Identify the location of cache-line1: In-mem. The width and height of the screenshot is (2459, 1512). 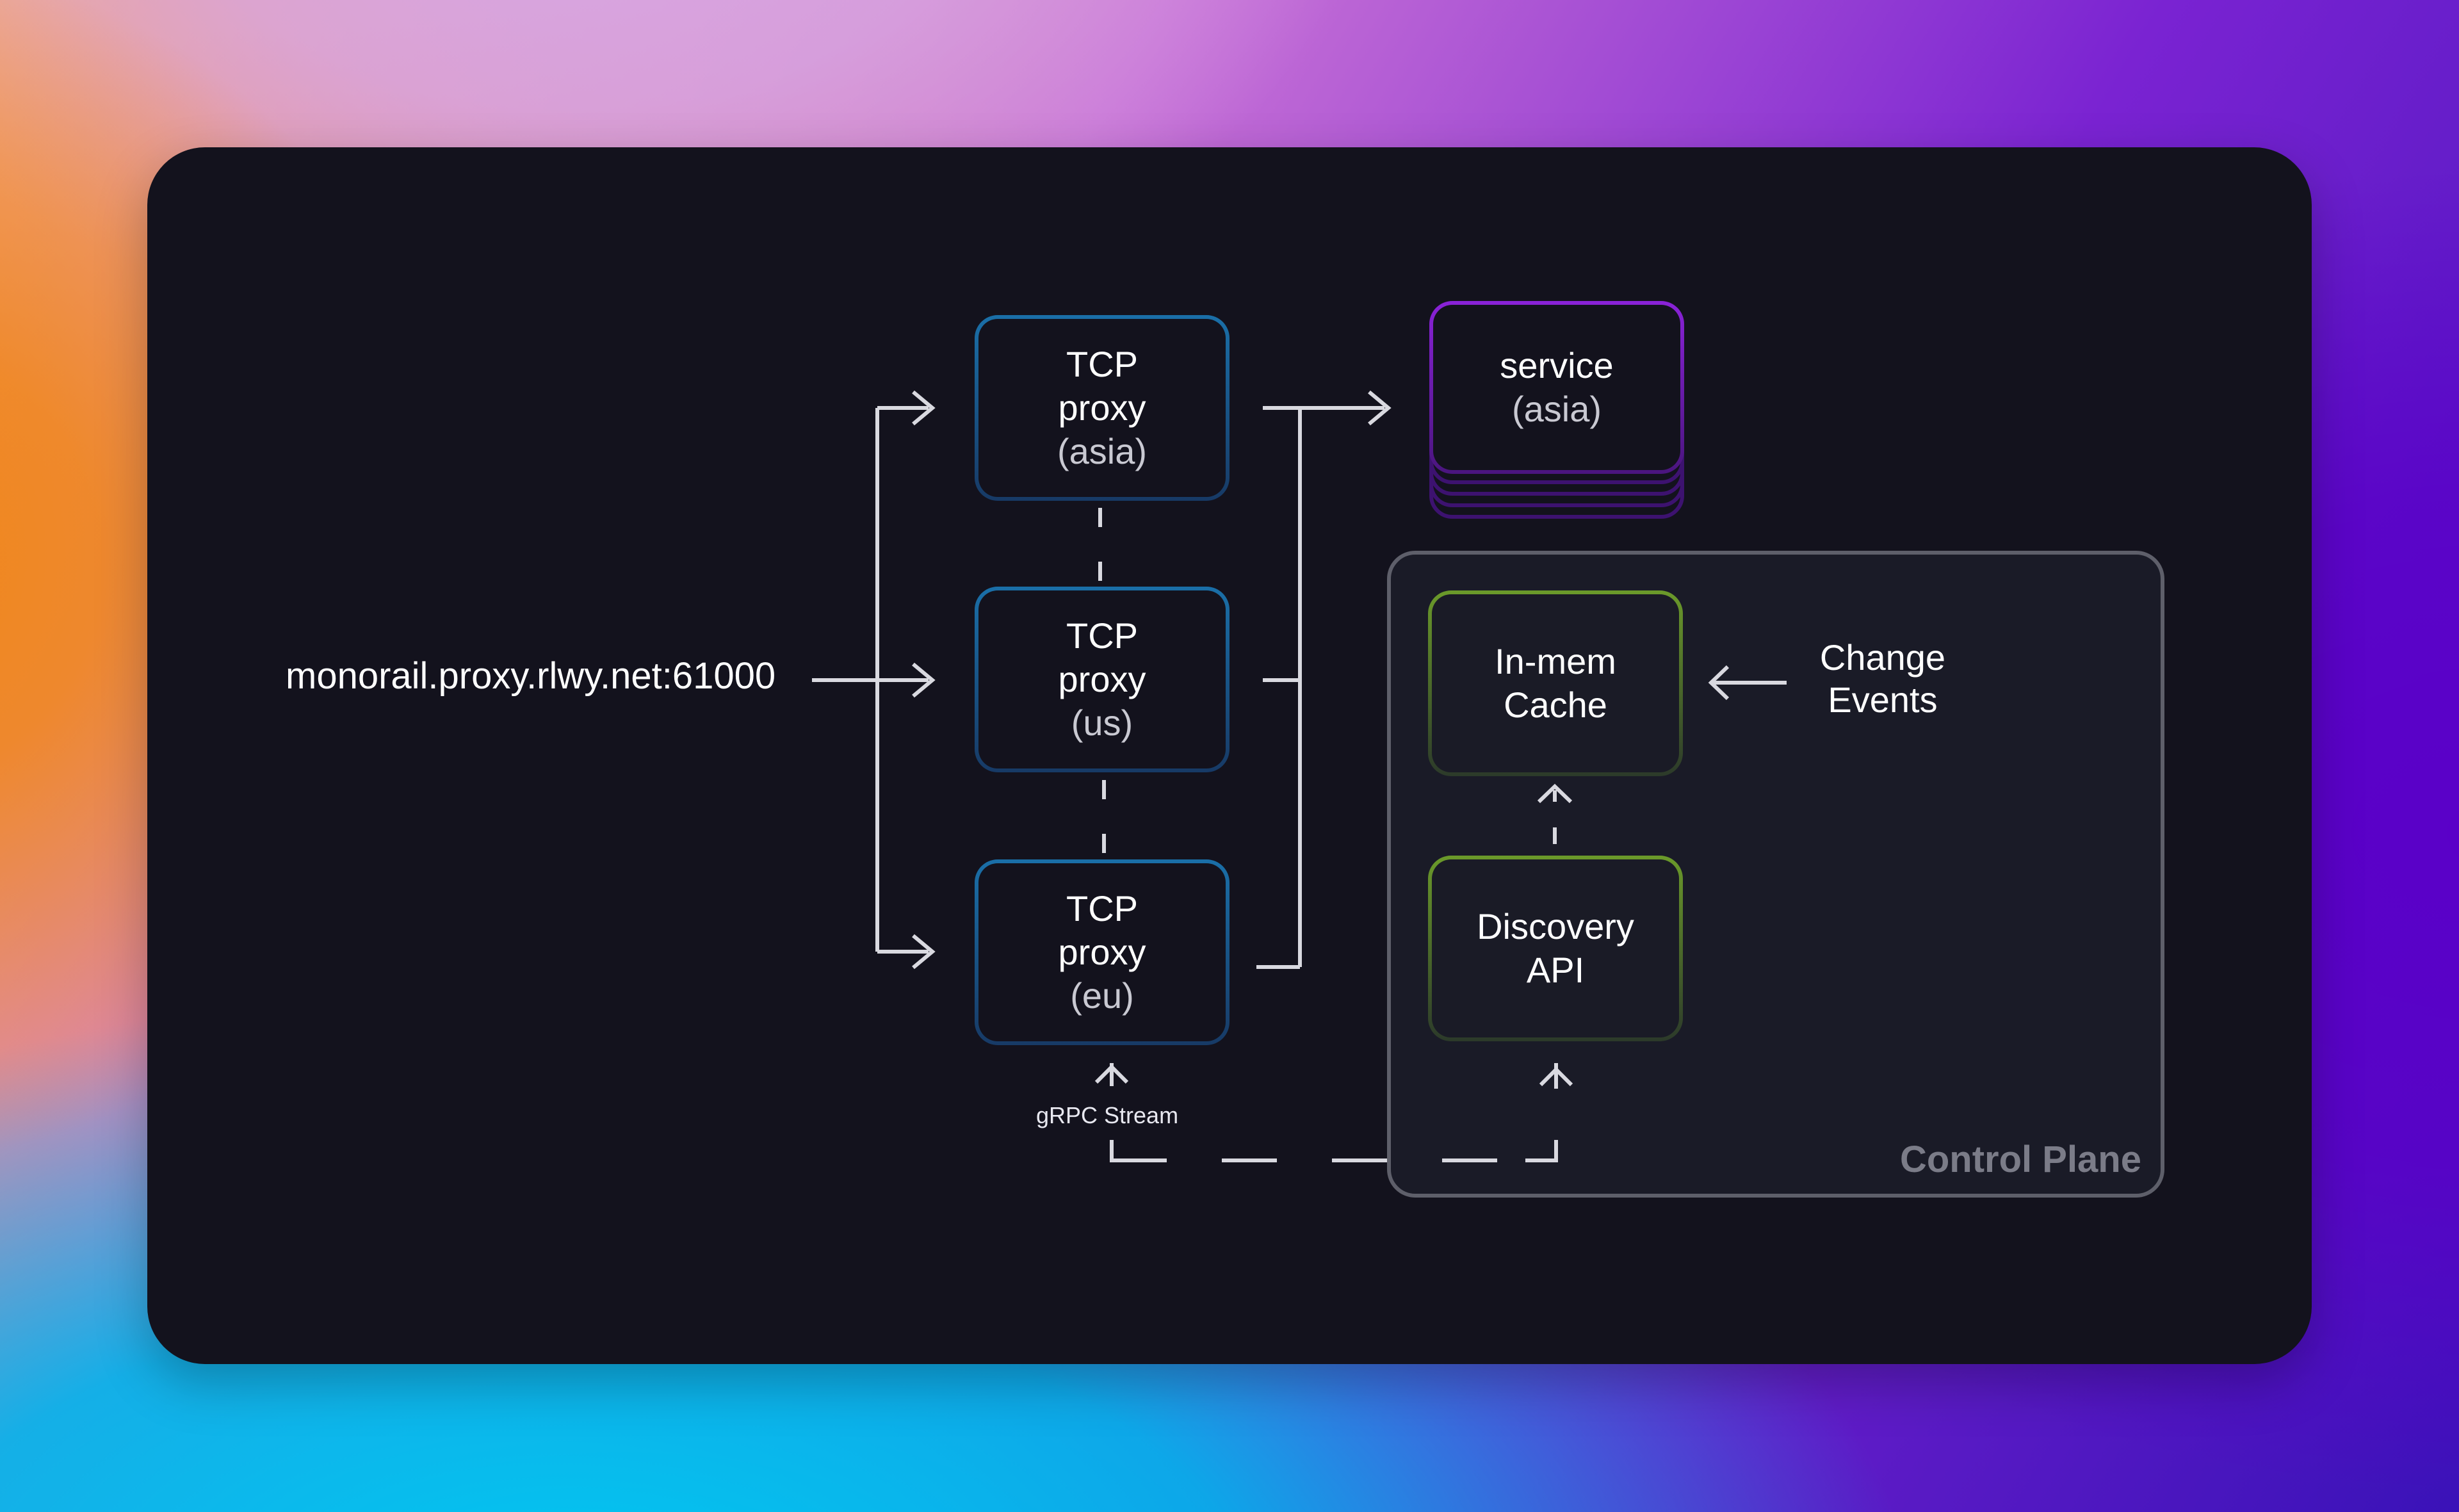
(1556, 661).